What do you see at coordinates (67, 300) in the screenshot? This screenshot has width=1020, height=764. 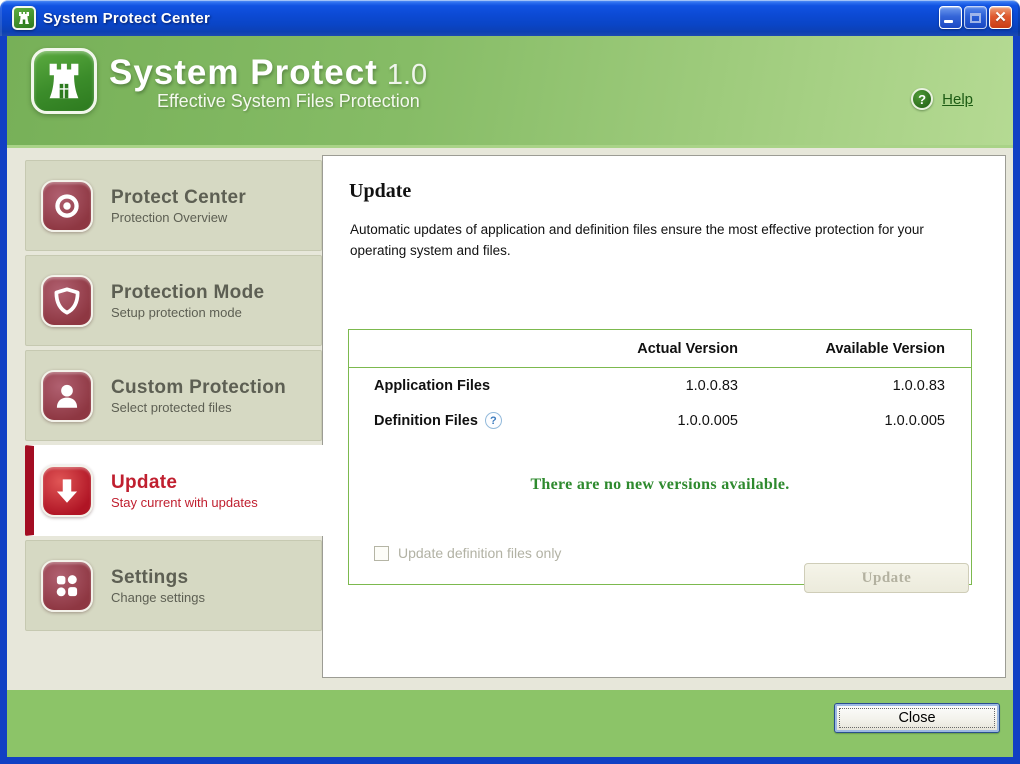 I see `shield-icon` at bounding box center [67, 300].